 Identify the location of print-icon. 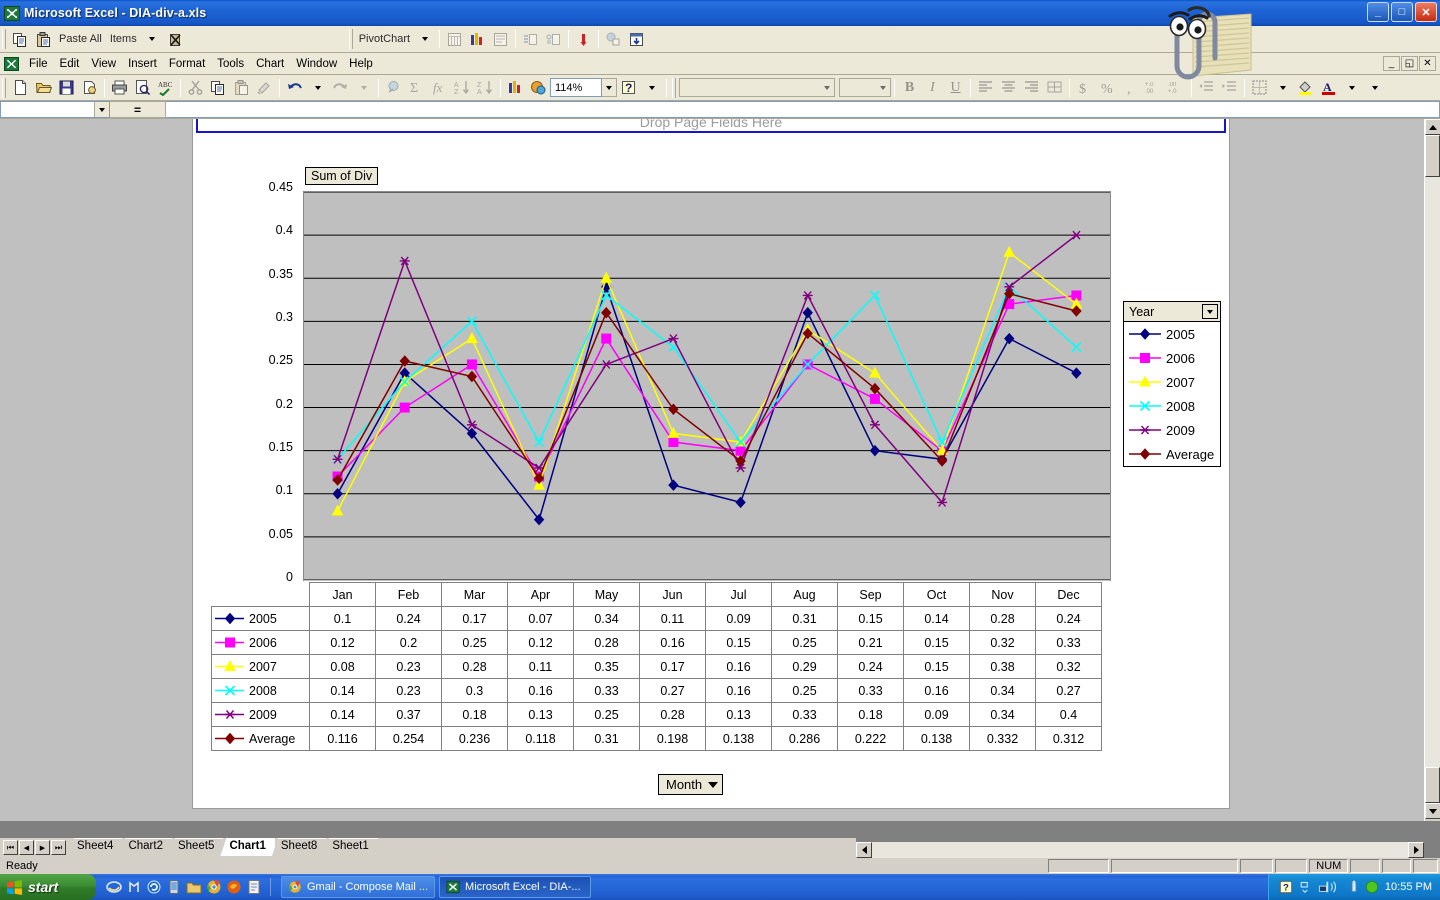
(119, 88).